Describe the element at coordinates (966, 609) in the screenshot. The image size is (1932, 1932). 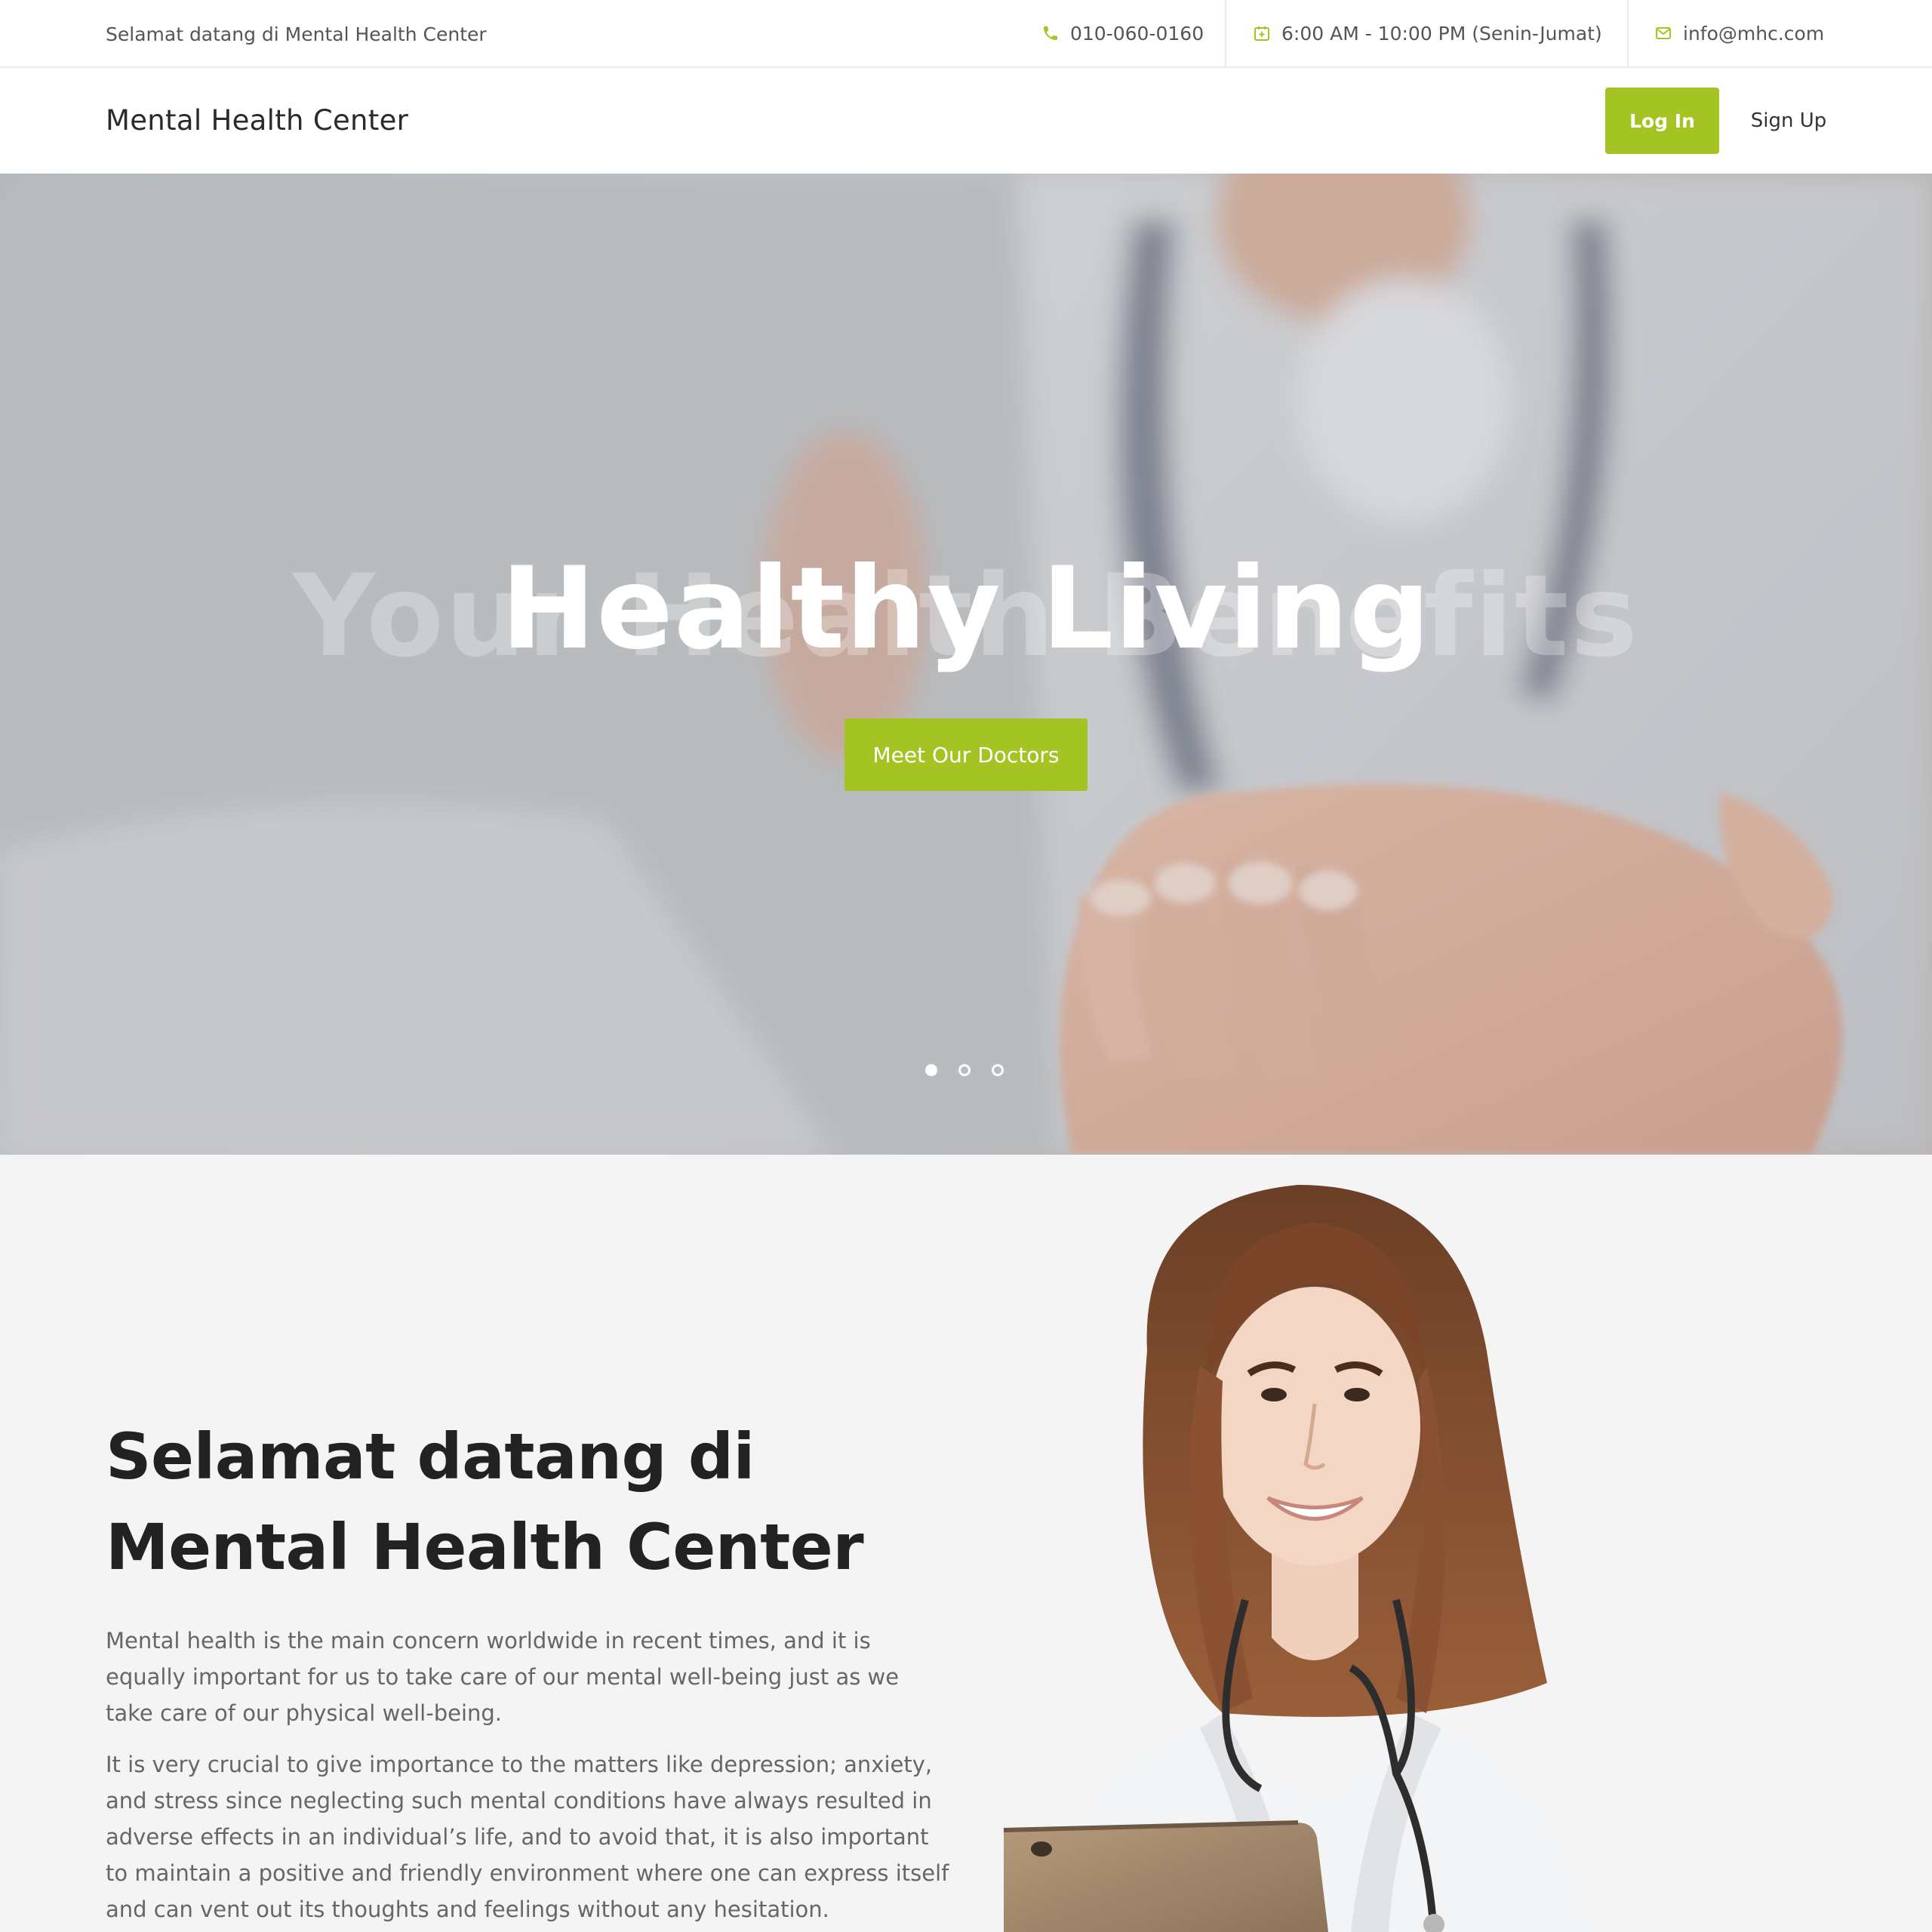
I see `hero-title: Healthy Living` at that location.